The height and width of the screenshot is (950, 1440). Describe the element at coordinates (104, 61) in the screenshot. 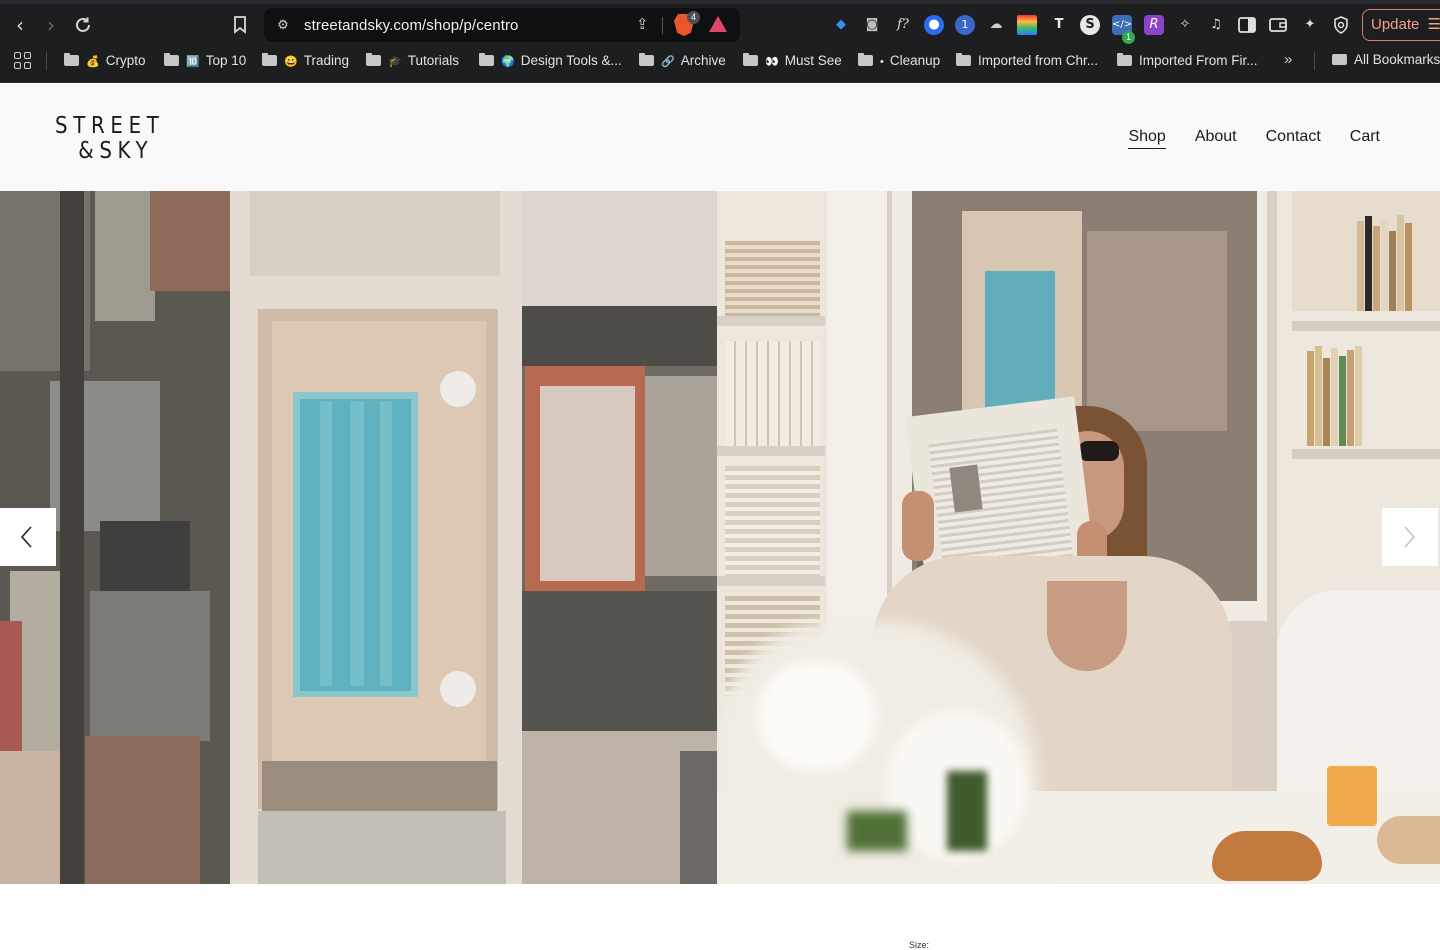

I see `bookmark-folder-crypto: 💰 Crypto` at that location.